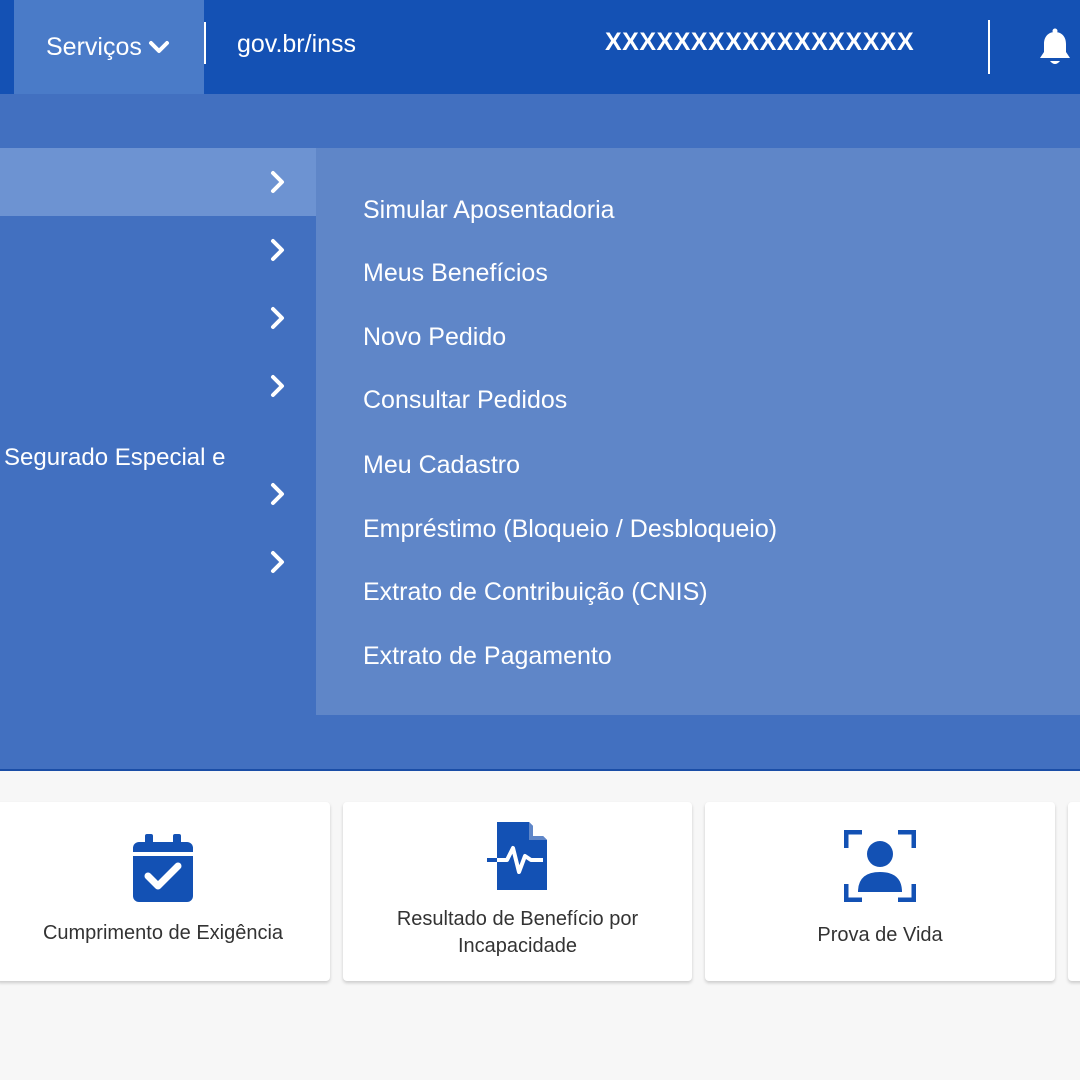 The width and height of the screenshot is (1080, 1080). I want to click on card-prova-de-vida: Prova de Vida, so click(880, 891).